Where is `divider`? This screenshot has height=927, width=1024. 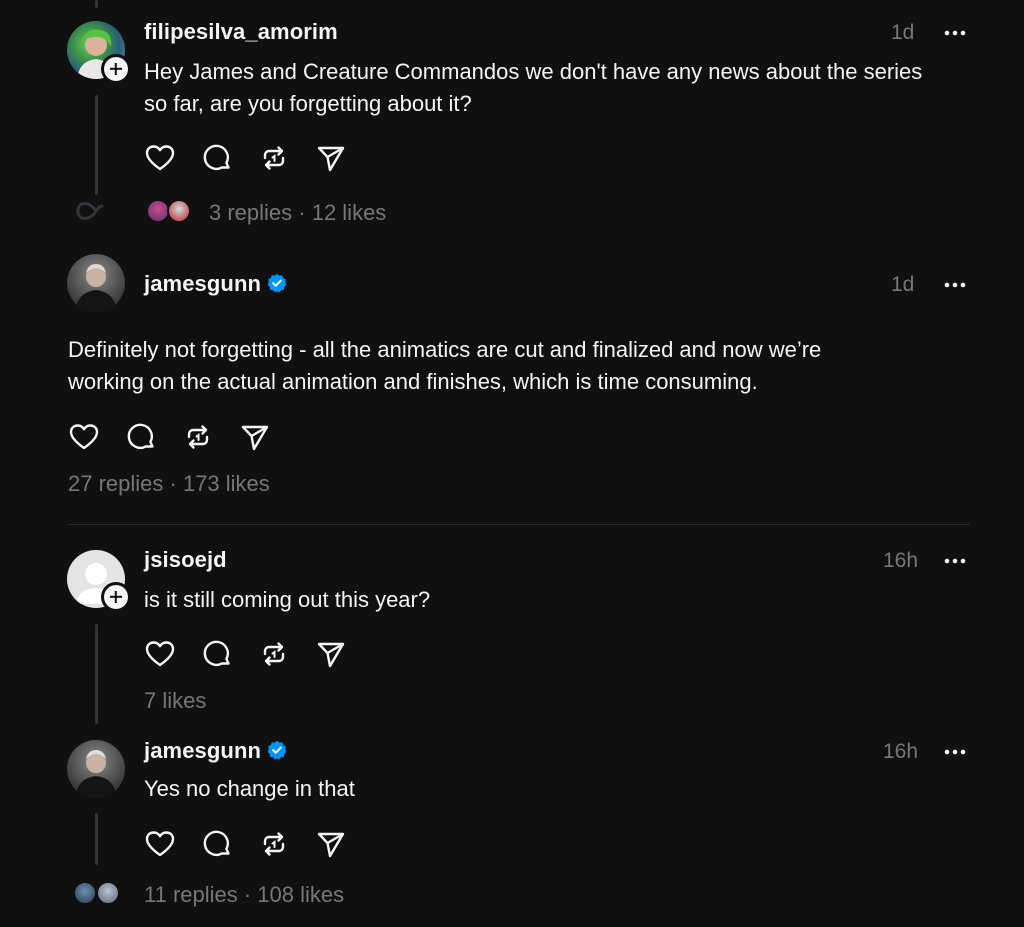
divider is located at coordinates (519, 524).